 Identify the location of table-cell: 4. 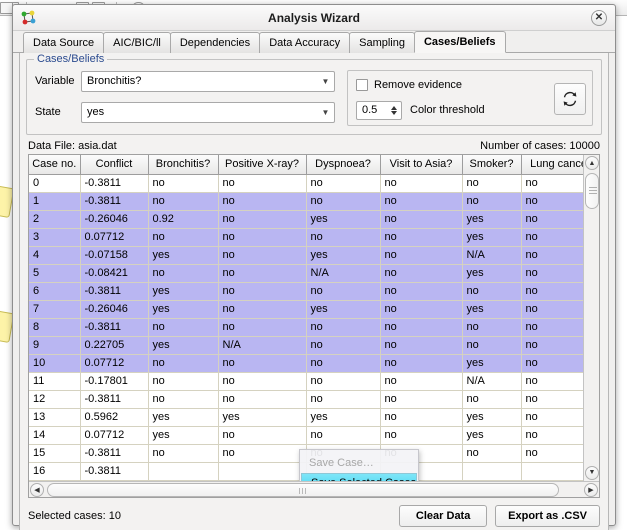
(55, 255).